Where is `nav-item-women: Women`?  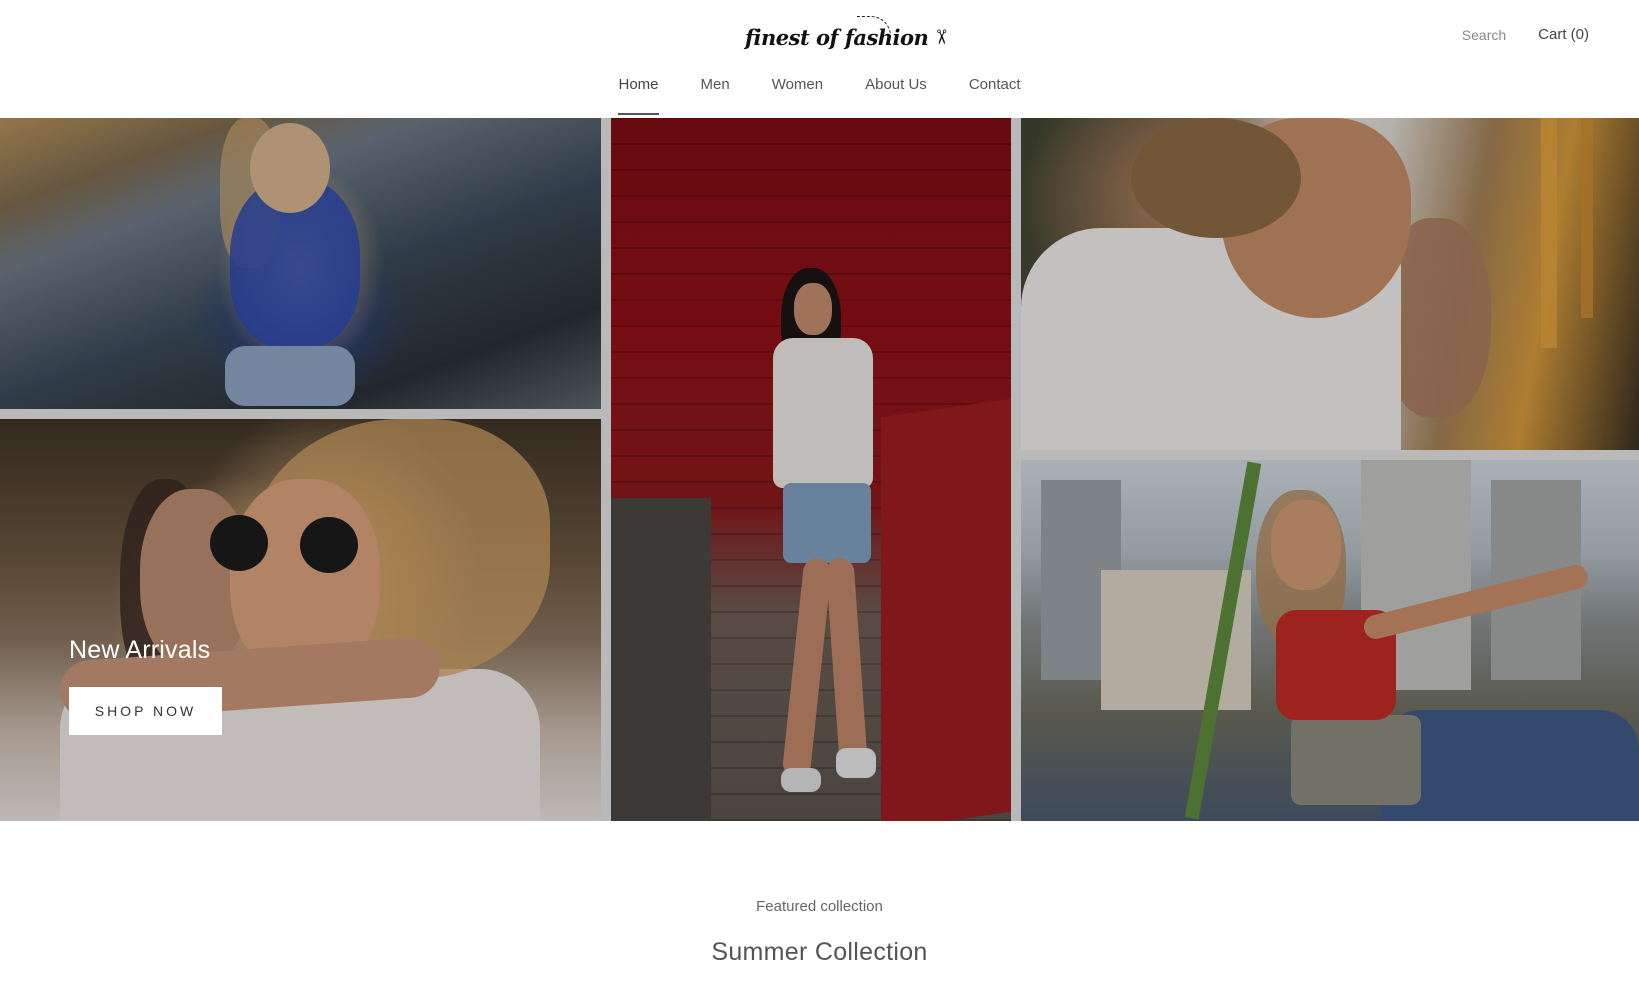
nav-item-women: Women is located at coordinates (797, 95).